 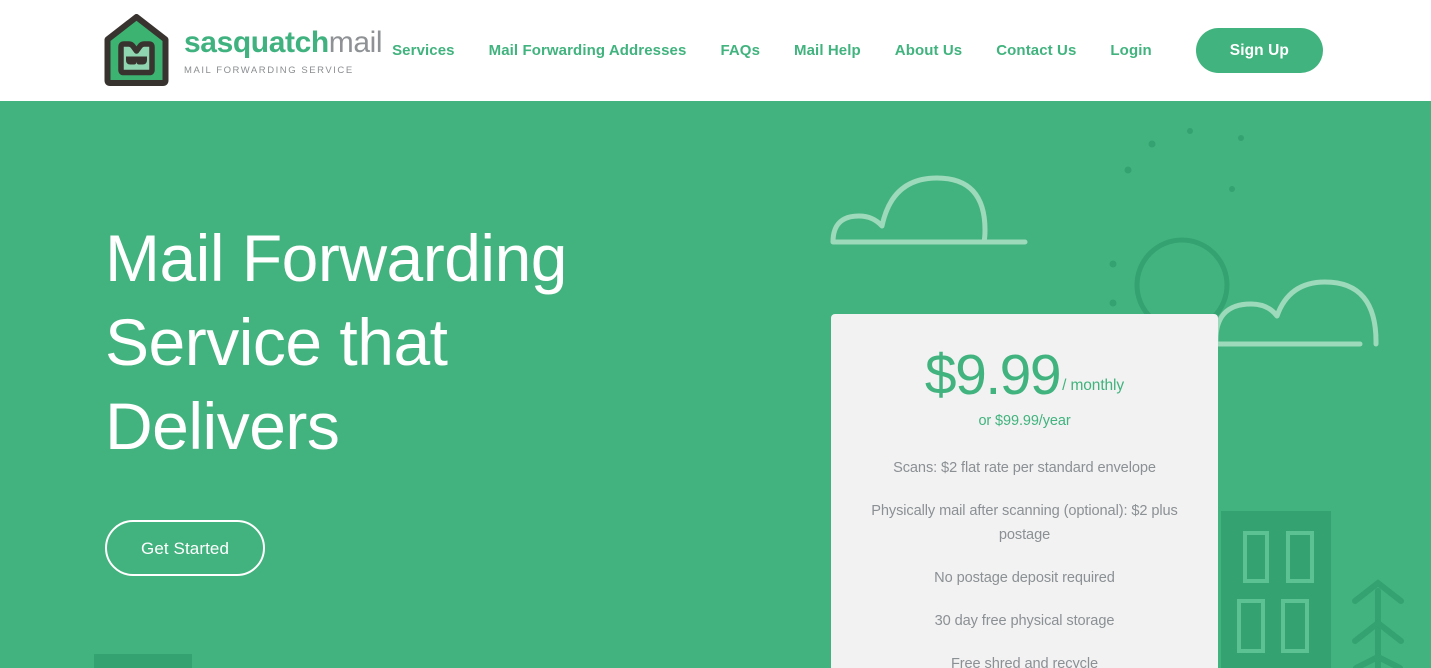 What do you see at coordinates (256, 42) in the screenshot?
I see `brand-word-primary: sasquatch` at bounding box center [256, 42].